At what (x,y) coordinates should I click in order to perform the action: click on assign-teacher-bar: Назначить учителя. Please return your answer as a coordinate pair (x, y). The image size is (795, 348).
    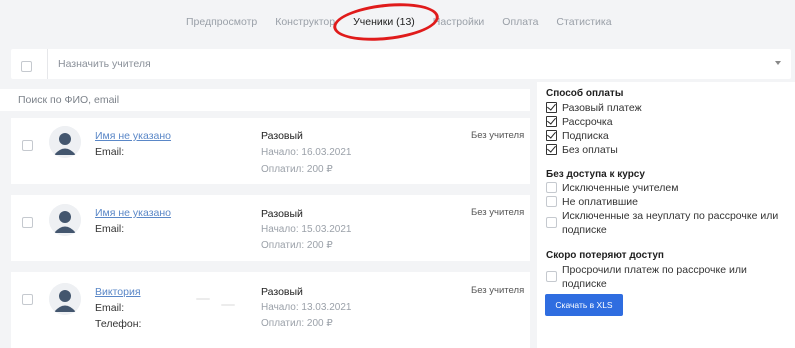
    Looking at the image, I should click on (401, 64).